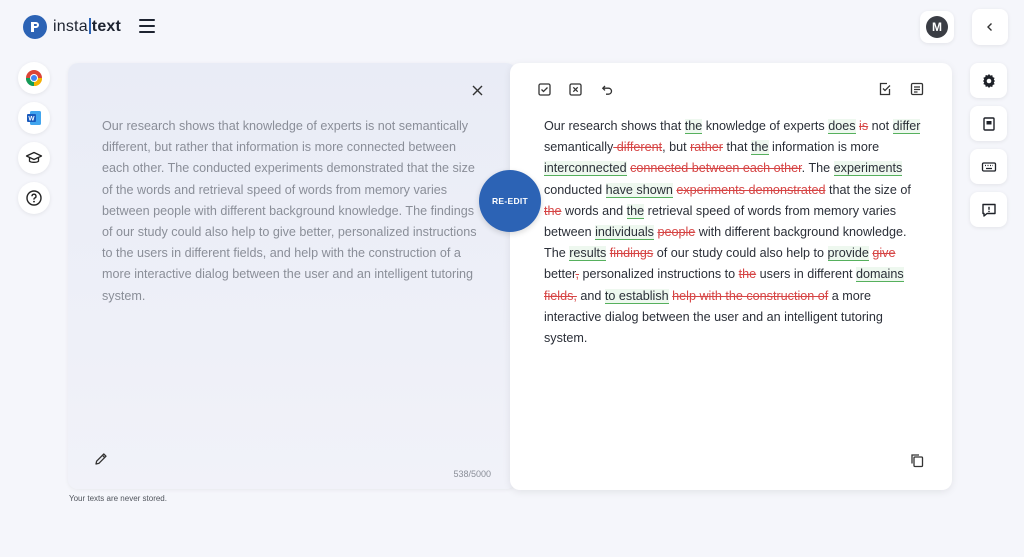 The height and width of the screenshot is (557, 1024). What do you see at coordinates (883, 253) in the screenshot?
I see `suggestion-delete: give` at bounding box center [883, 253].